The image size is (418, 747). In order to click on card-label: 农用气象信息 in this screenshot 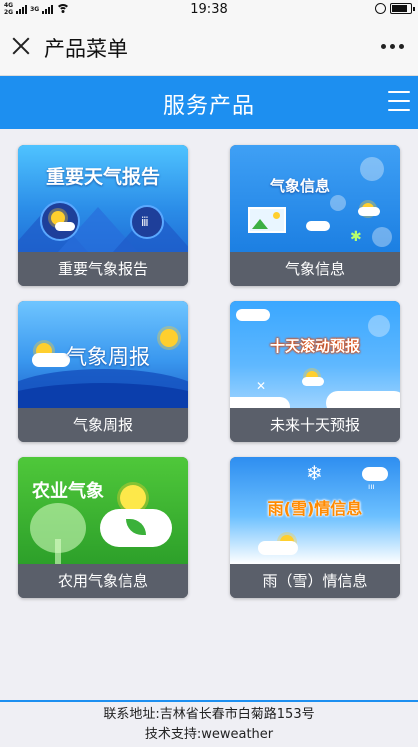, I will do `click(103, 581)`.